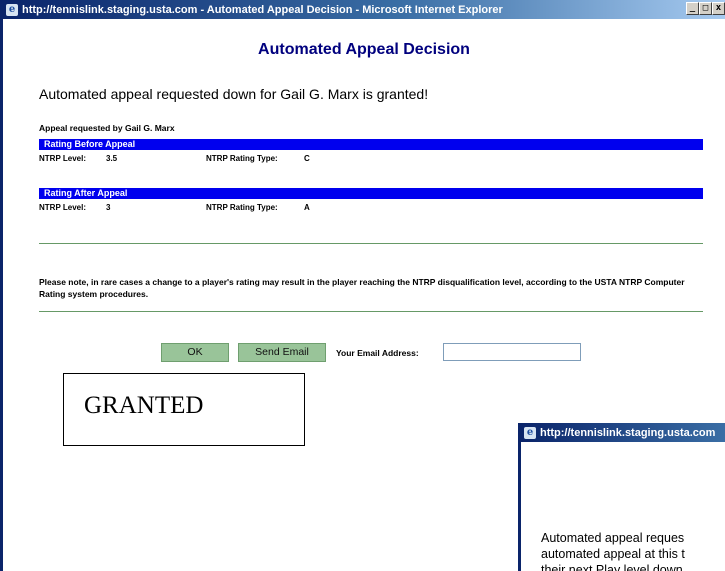 The image size is (725, 571). Describe the element at coordinates (628, 432) in the screenshot. I see `popup-window-title: http://tennislink.staging.usta.com` at that location.